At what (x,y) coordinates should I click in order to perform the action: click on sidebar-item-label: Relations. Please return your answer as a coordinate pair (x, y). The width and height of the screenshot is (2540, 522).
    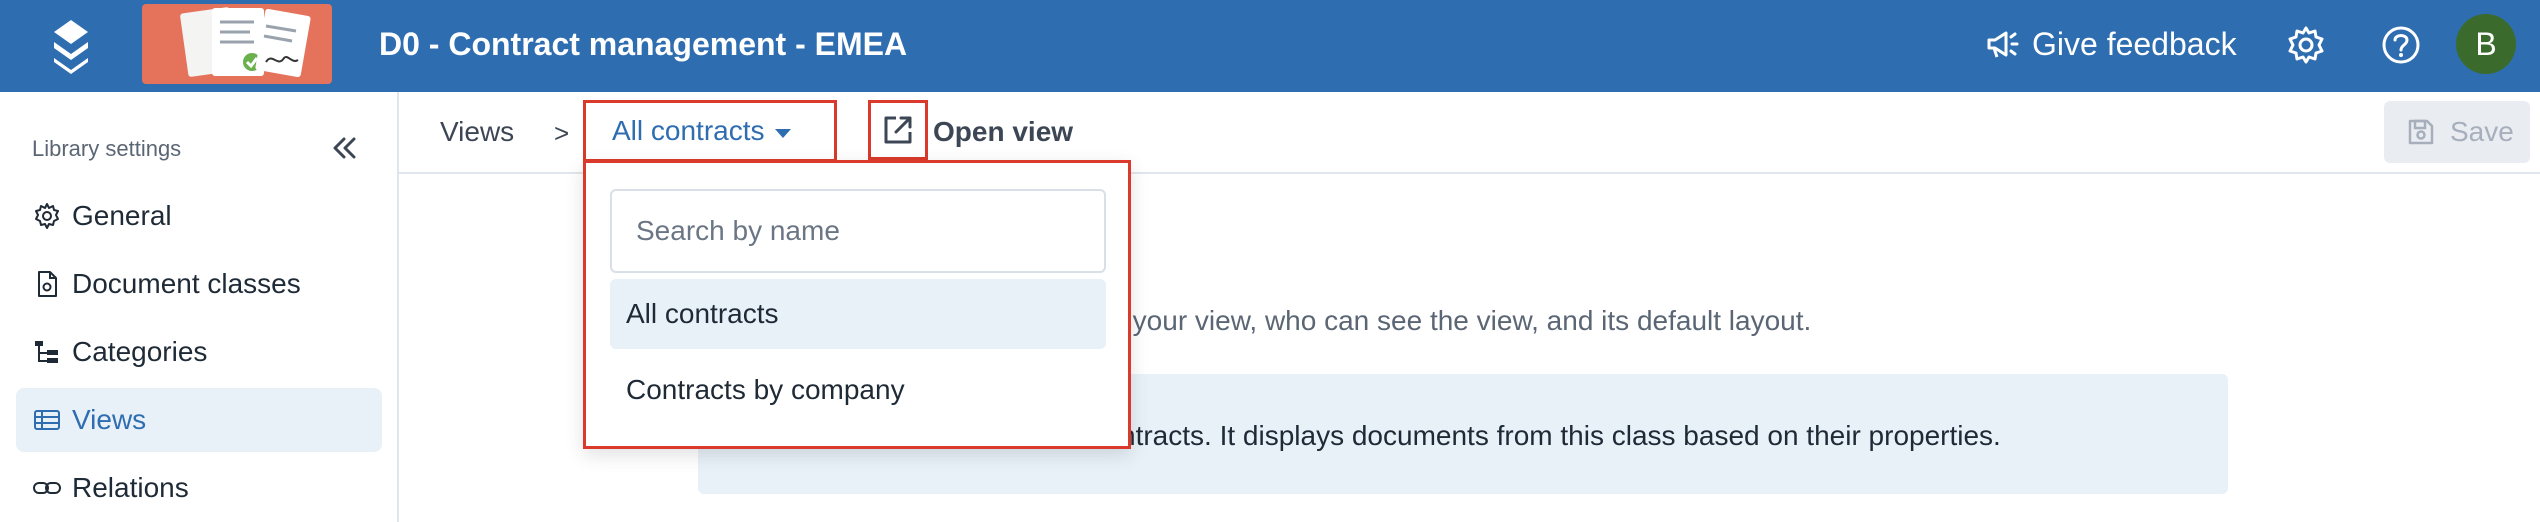
    Looking at the image, I should click on (130, 487).